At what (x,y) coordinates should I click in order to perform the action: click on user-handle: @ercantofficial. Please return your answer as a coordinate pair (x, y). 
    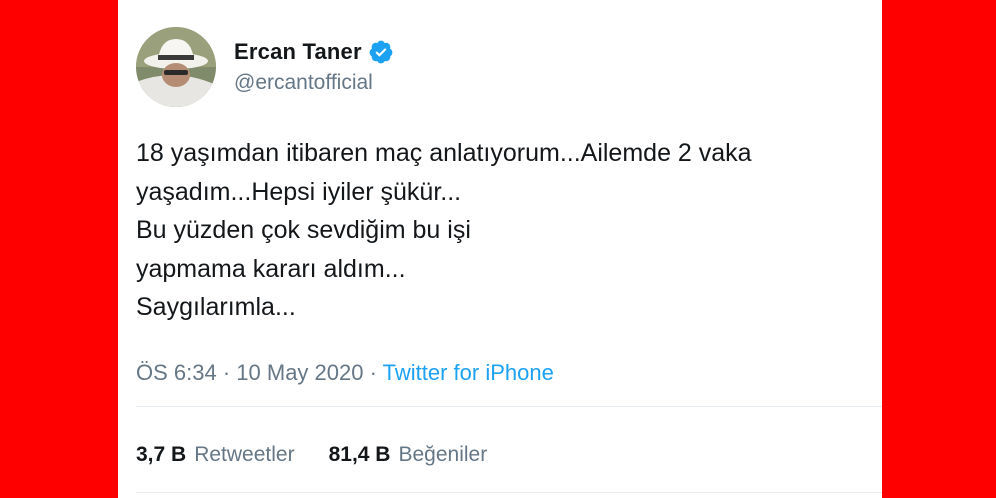
    Looking at the image, I should click on (314, 83).